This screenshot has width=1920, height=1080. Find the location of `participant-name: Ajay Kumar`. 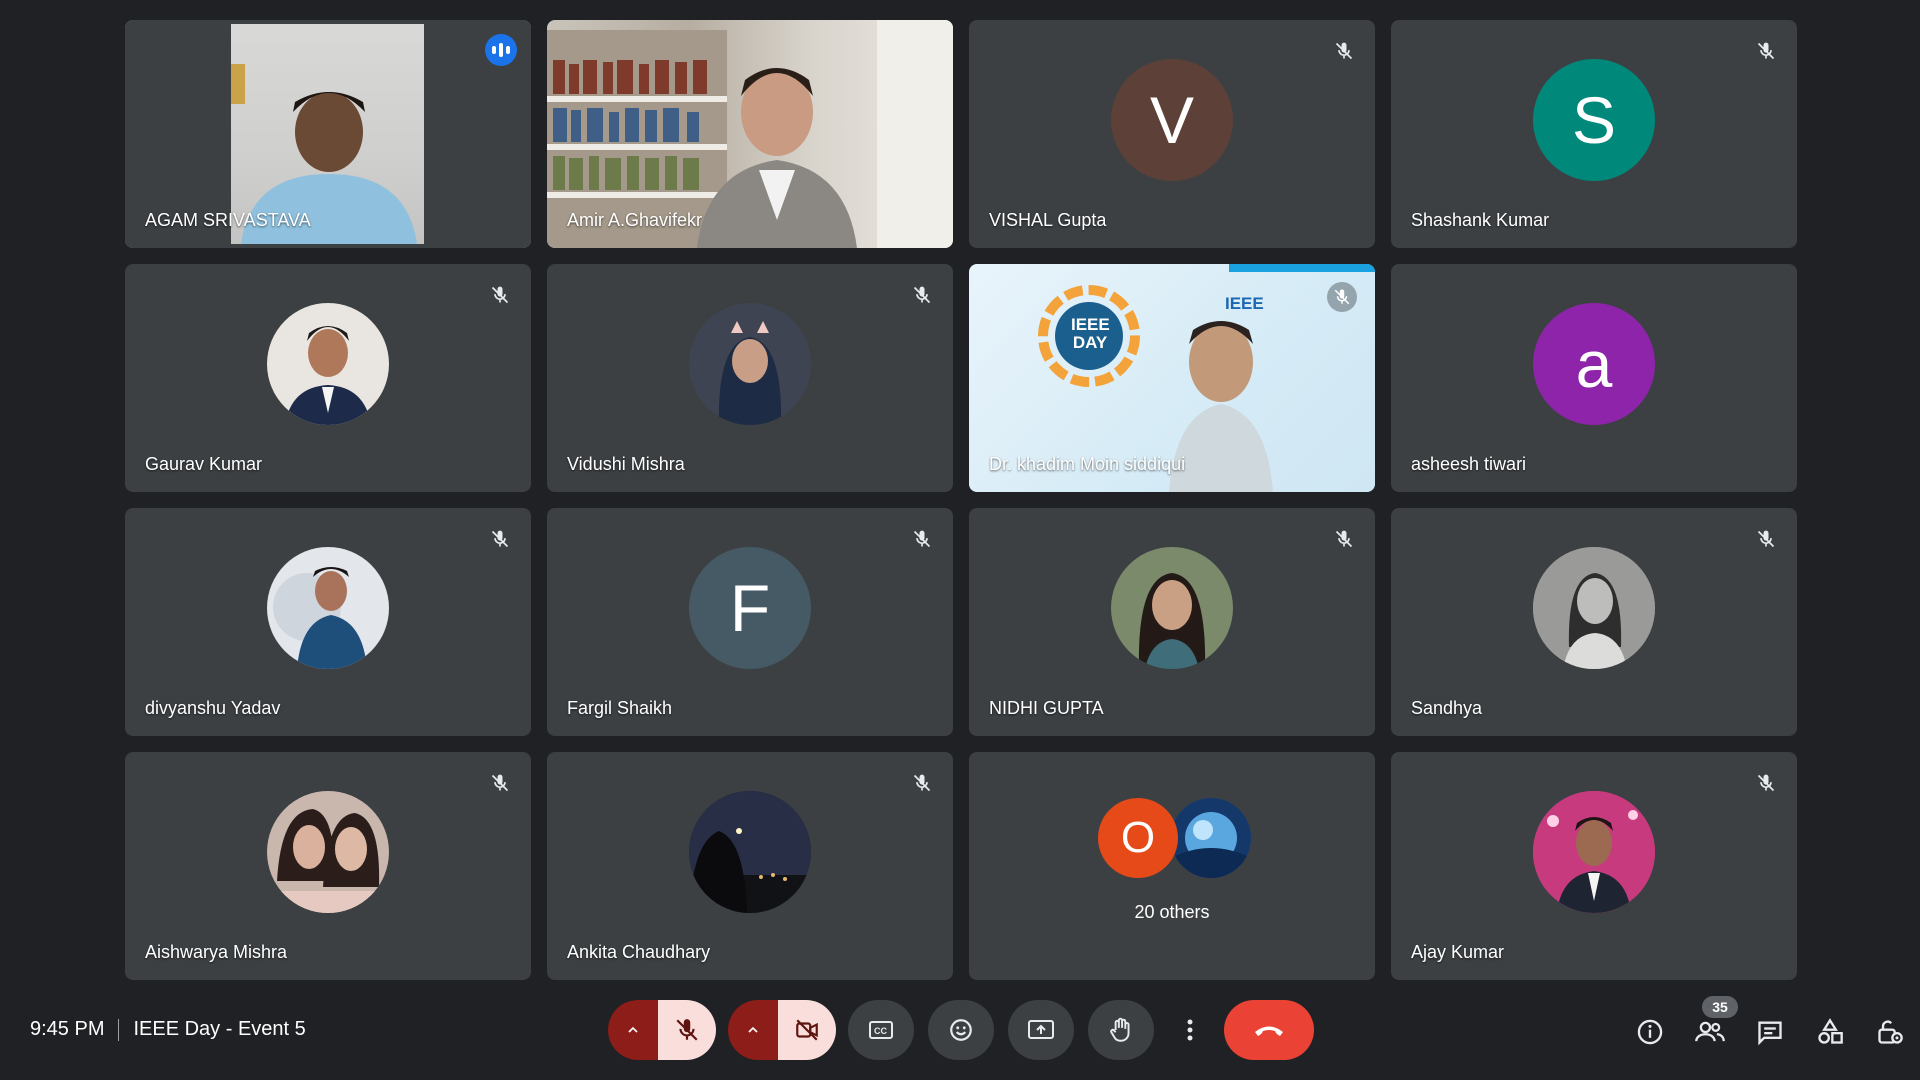

participant-name: Ajay Kumar is located at coordinates (1458, 952).